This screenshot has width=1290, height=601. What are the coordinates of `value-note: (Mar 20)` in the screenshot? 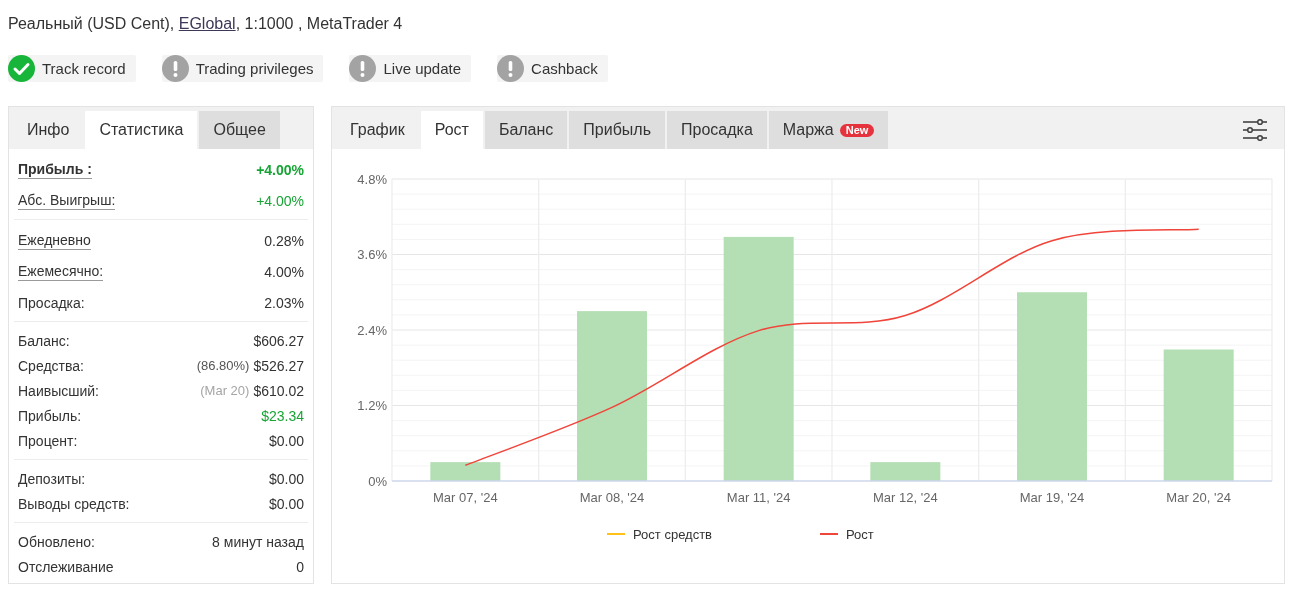 It's located at (225, 390).